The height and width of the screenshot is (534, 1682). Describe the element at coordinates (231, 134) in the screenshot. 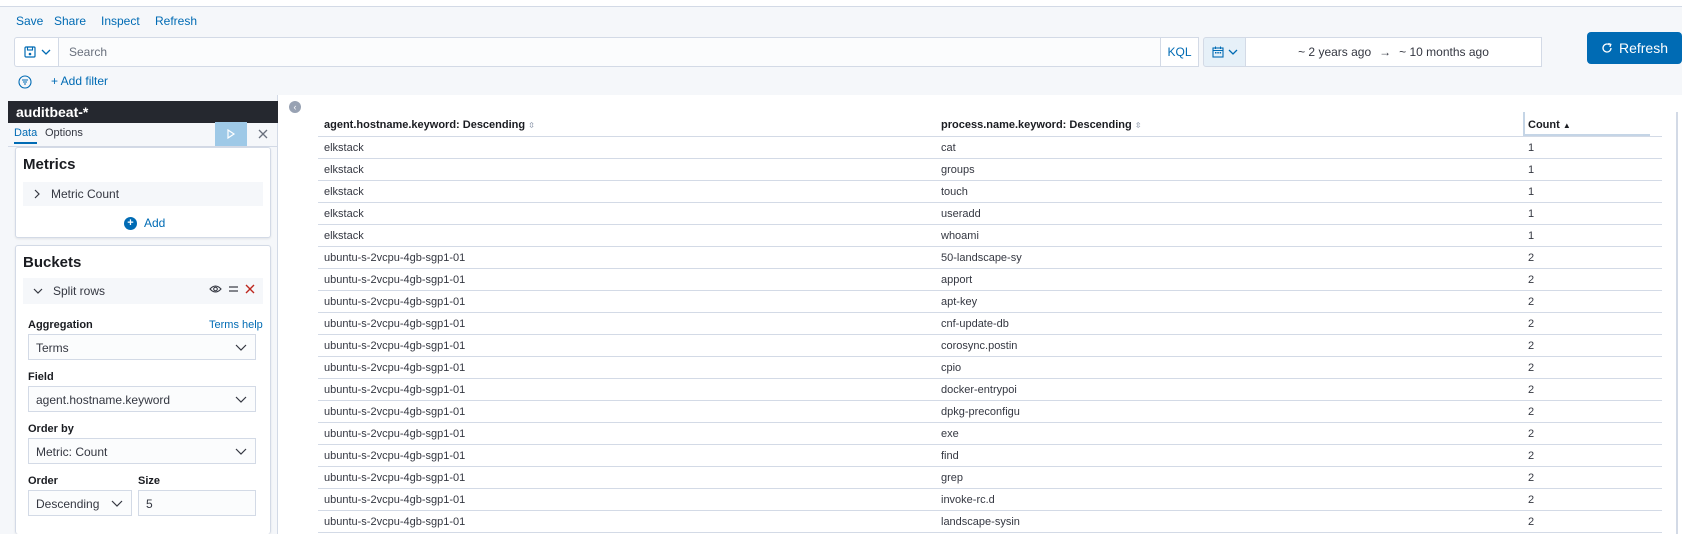

I see `apply-changes-button` at that location.